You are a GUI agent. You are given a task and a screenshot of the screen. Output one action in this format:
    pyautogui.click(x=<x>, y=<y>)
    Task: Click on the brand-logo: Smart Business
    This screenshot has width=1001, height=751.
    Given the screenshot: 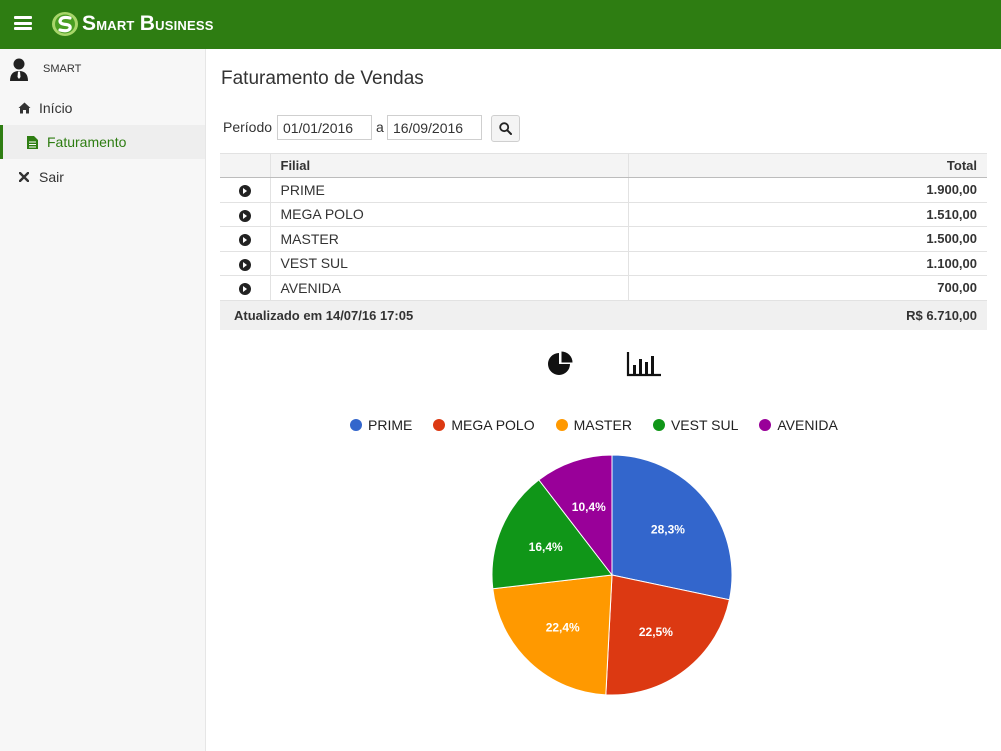 What is the action you would take?
    pyautogui.click(x=132, y=24)
    